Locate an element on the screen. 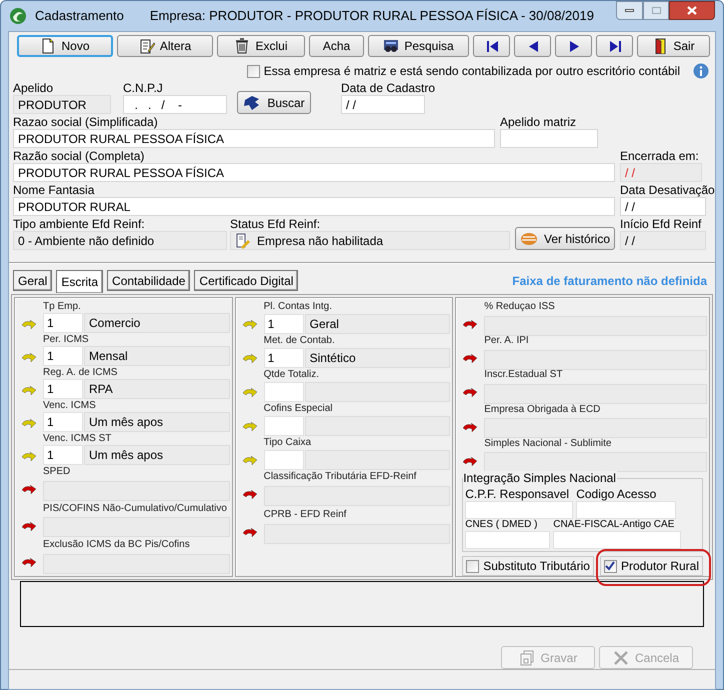 This screenshot has height=690, width=724. toolbar-button: Exclui is located at coordinates (261, 46).